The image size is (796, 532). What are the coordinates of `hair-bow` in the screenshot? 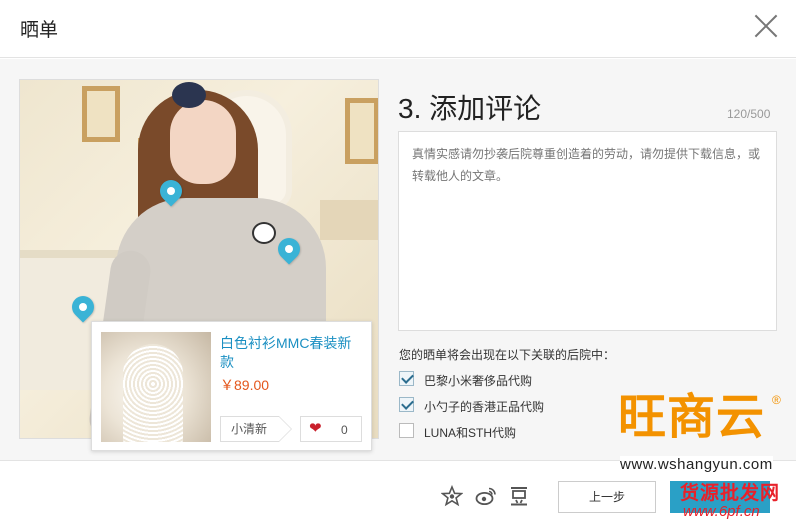 It's located at (189, 95).